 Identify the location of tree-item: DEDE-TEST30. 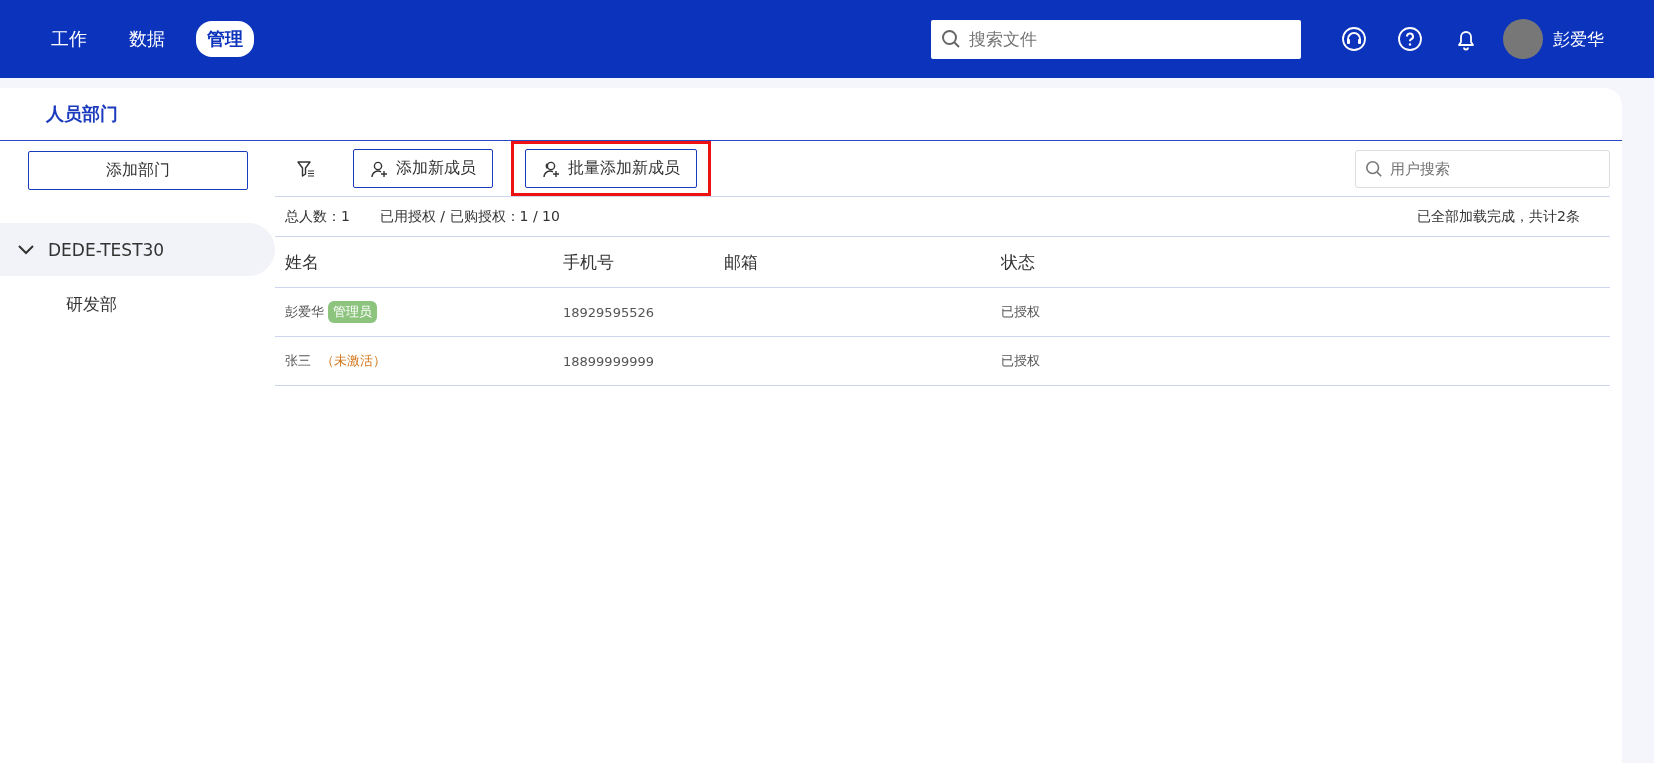
(137, 249).